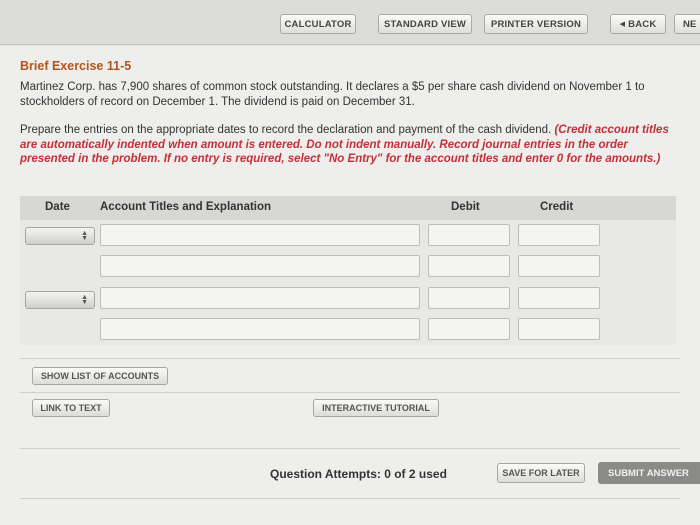 This screenshot has width=700, height=525. I want to click on debit-column-header: Debit, so click(465, 207).